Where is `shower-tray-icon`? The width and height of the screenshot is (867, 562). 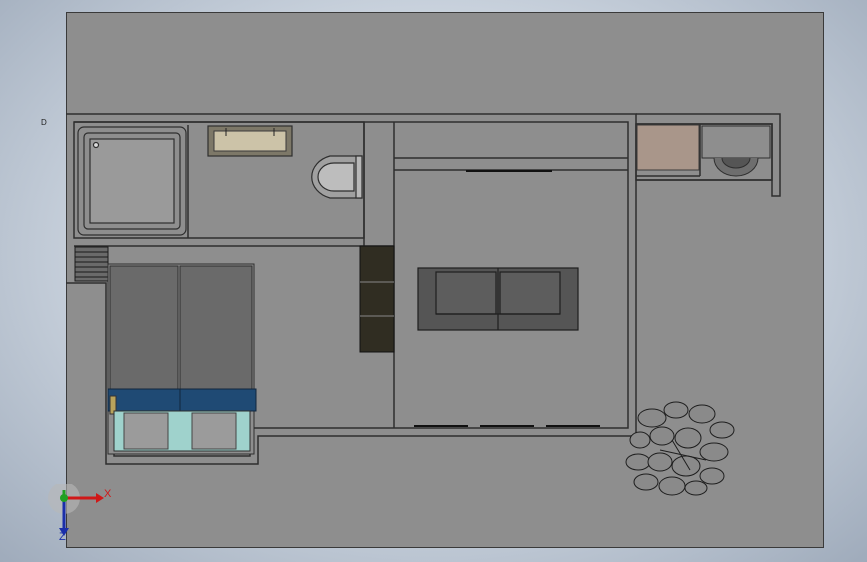 shower-tray-icon is located at coordinates (132, 181).